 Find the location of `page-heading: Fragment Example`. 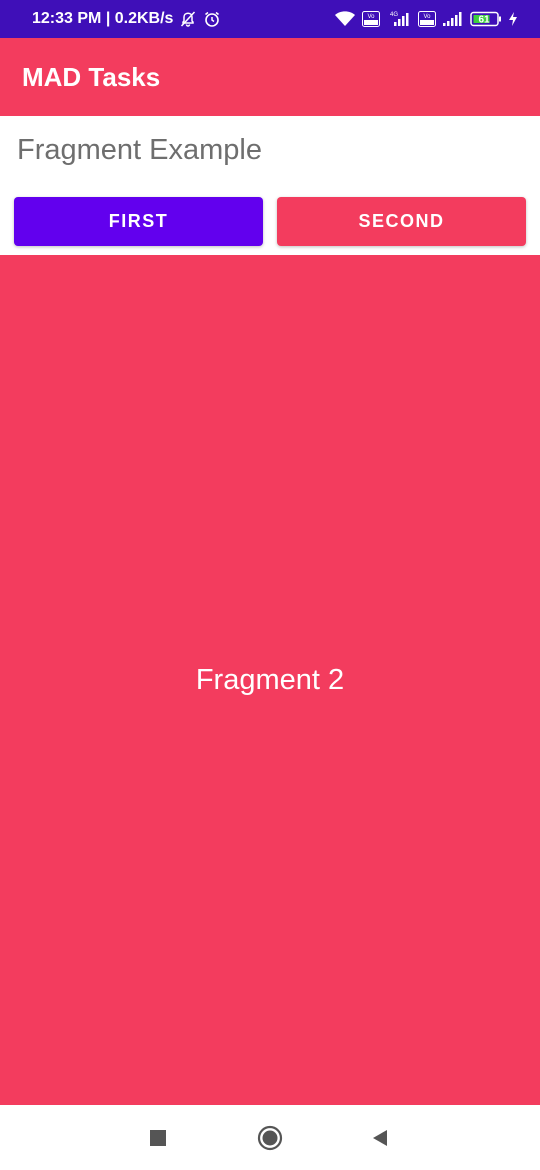

page-heading: Fragment Example is located at coordinates (139, 150).